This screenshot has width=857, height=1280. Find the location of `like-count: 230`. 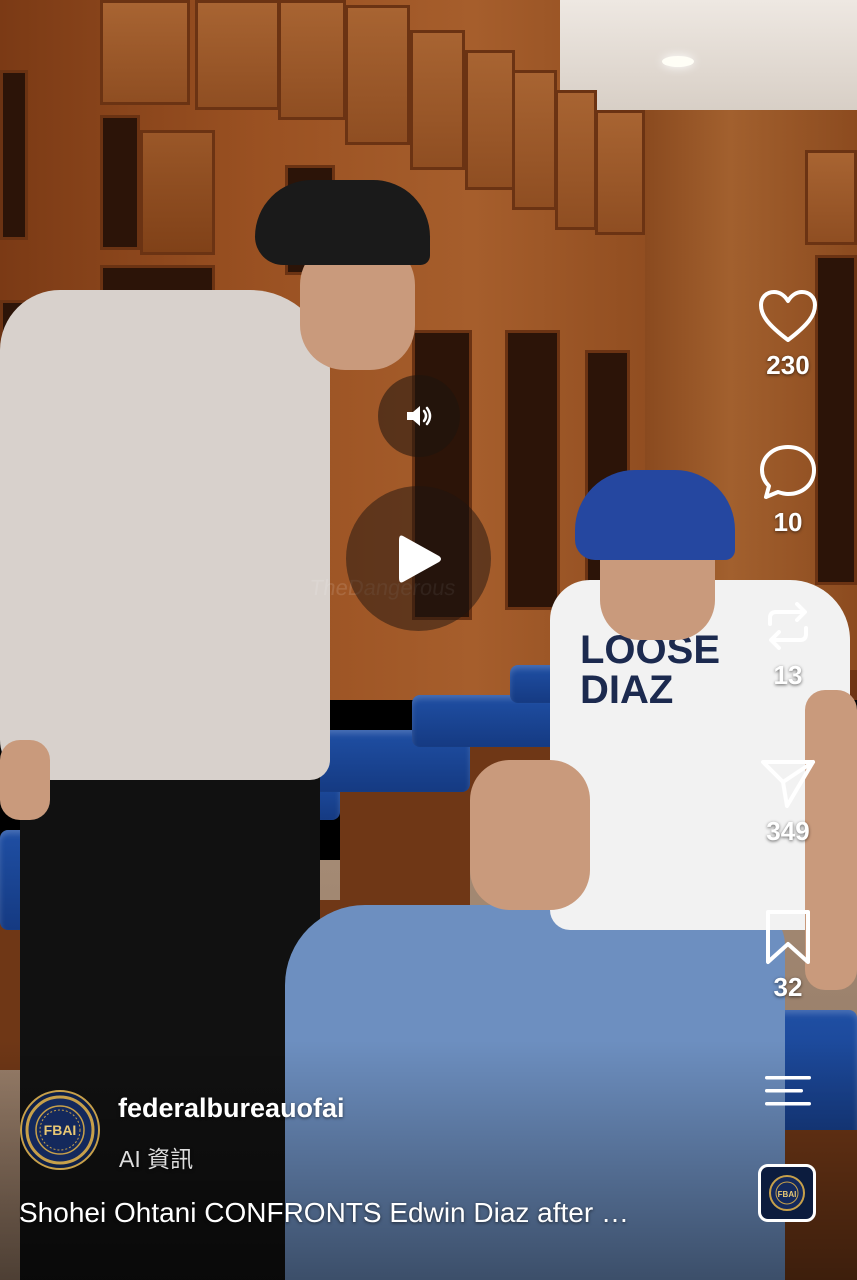

like-count: 230 is located at coordinates (788, 365).